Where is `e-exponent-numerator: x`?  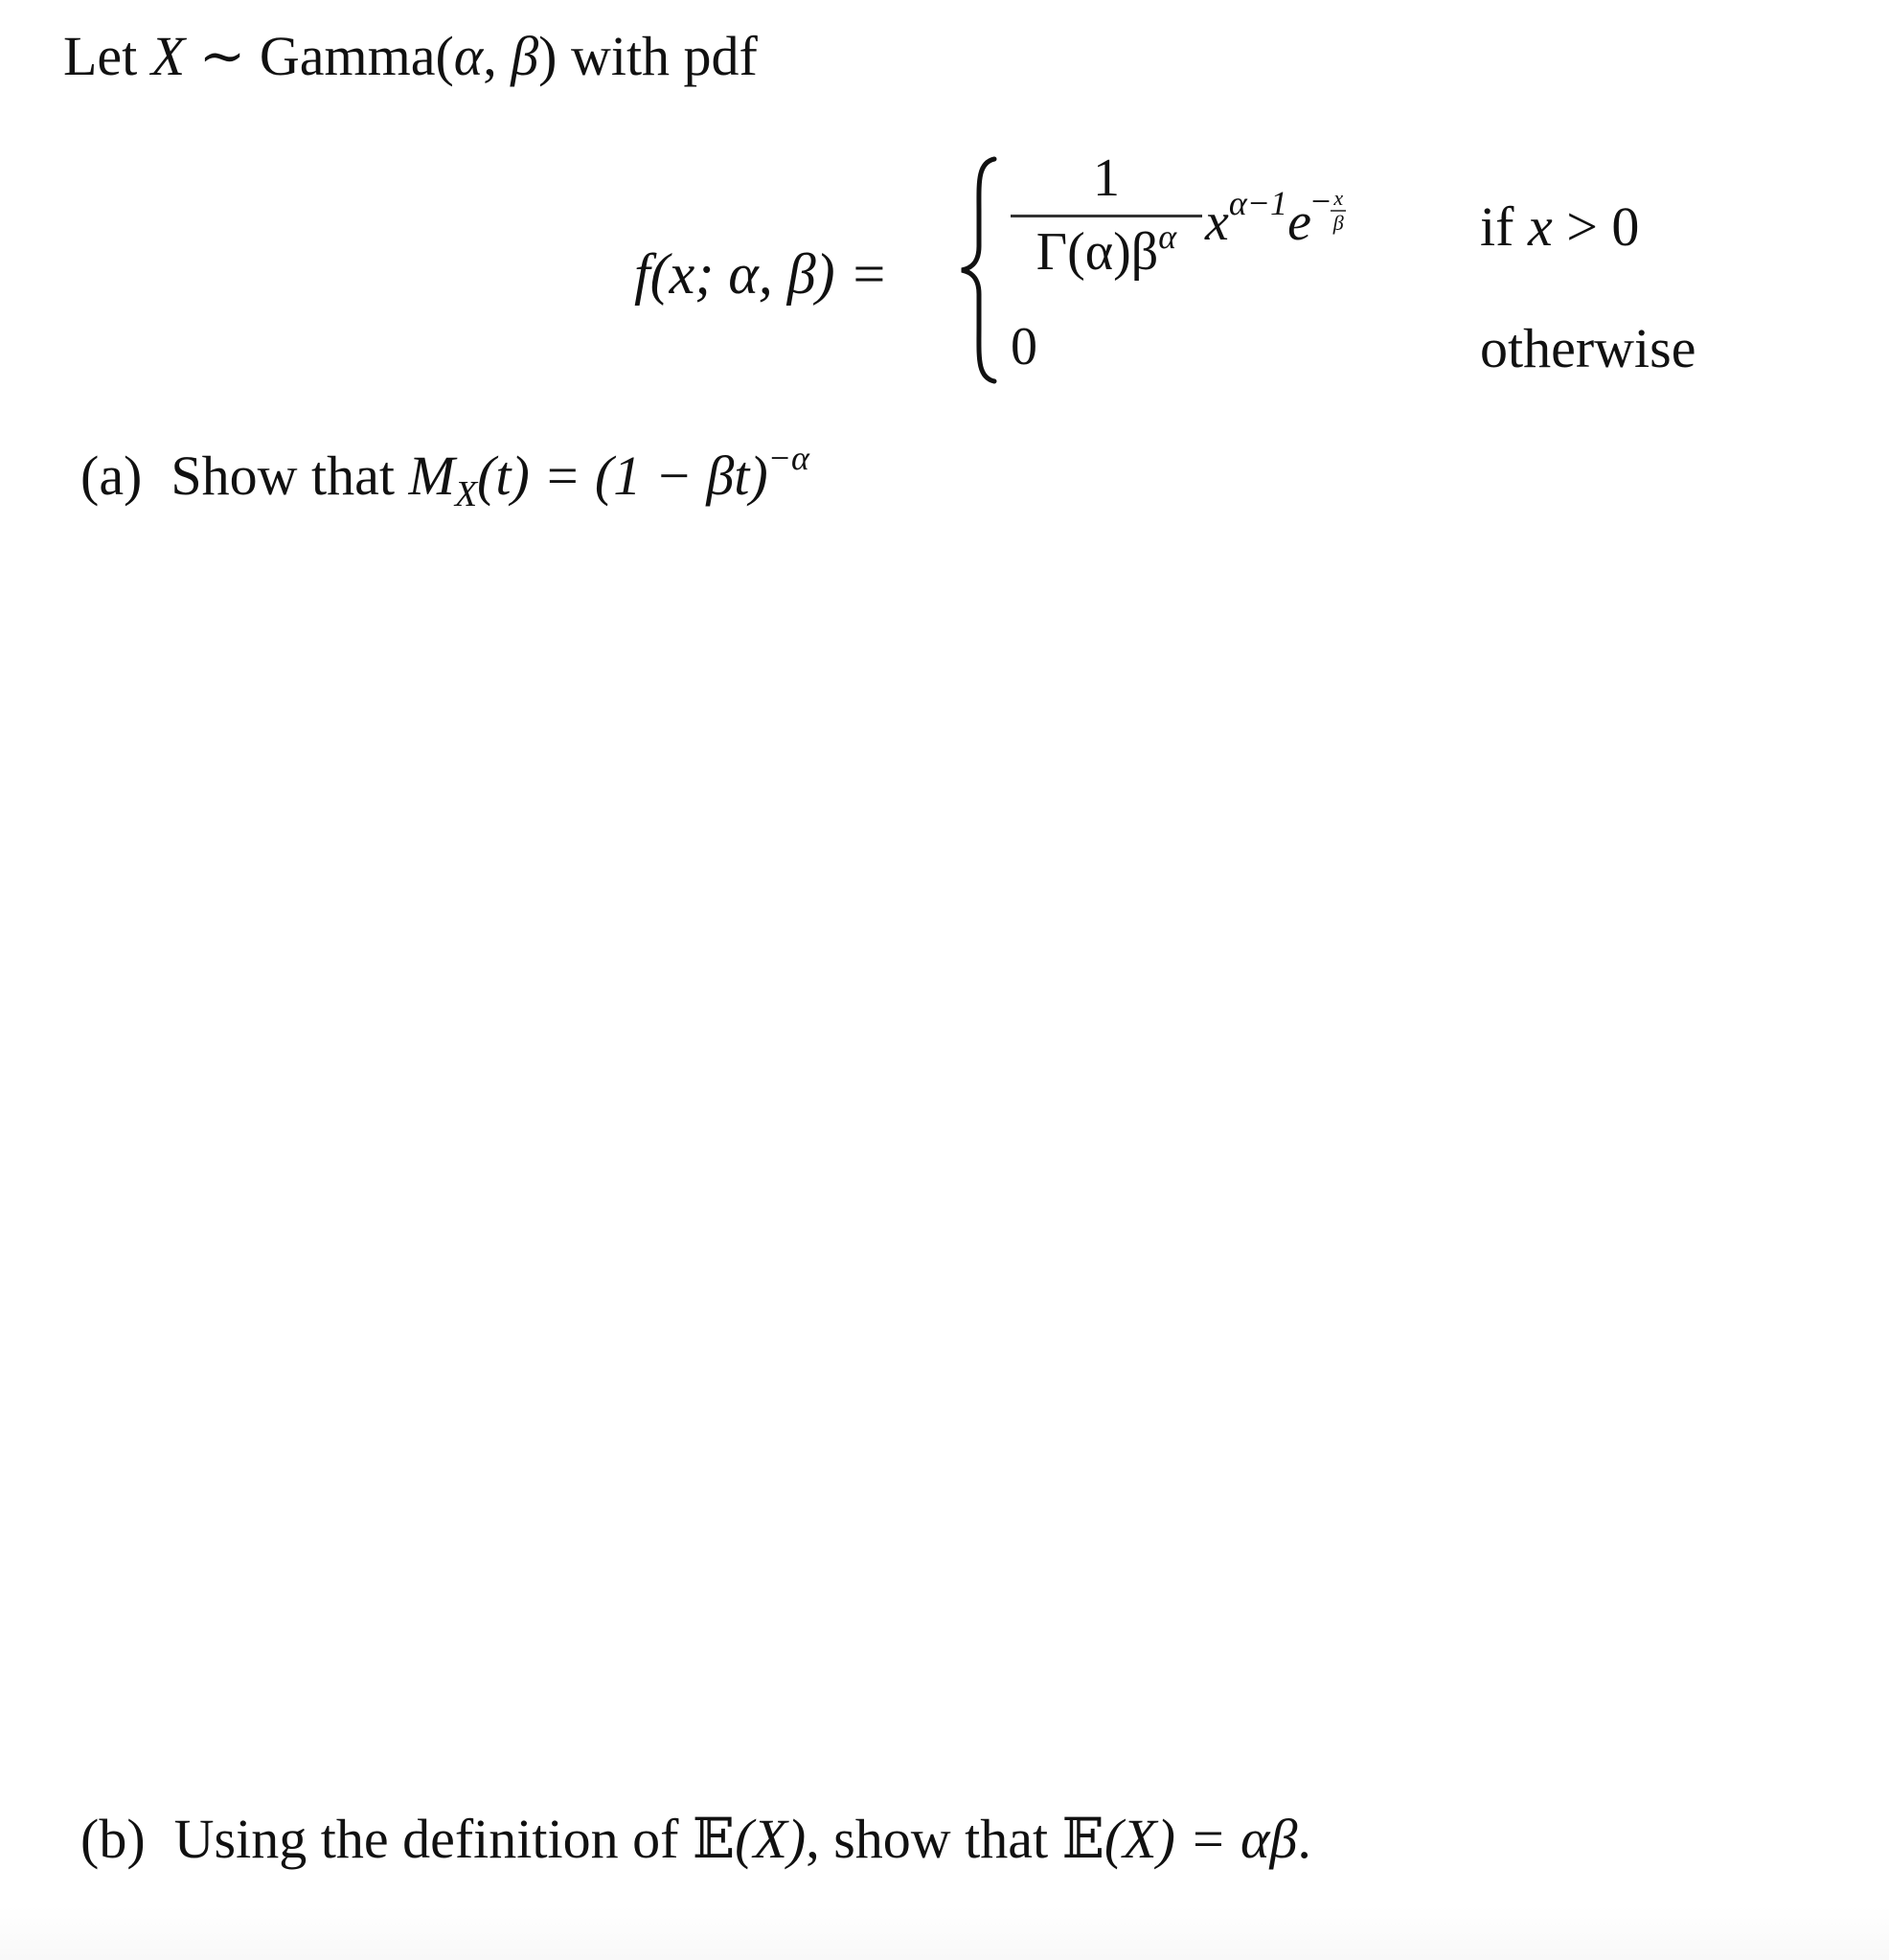
e-exponent-numerator: x is located at coordinates (1338, 198).